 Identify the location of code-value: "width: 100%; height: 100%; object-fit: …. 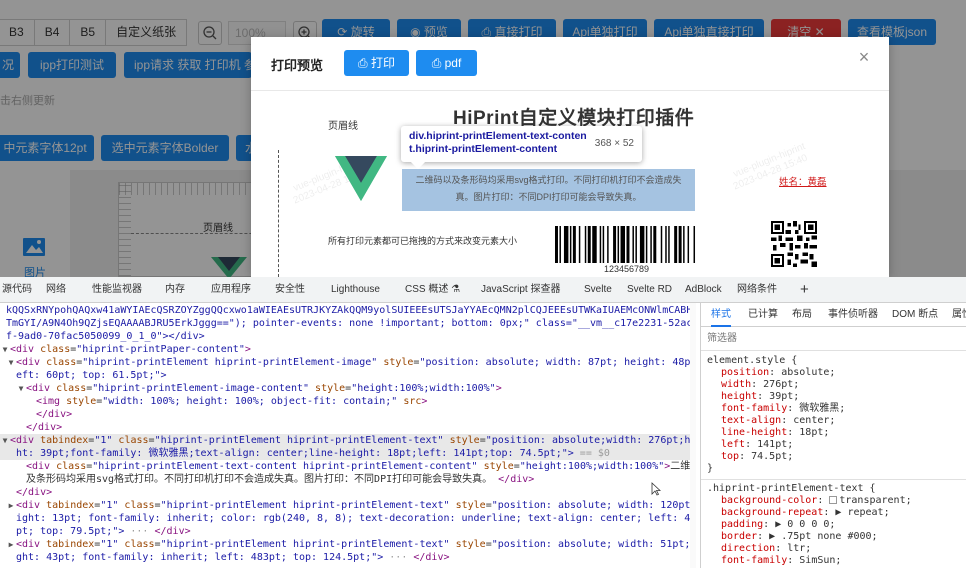
(250, 401).